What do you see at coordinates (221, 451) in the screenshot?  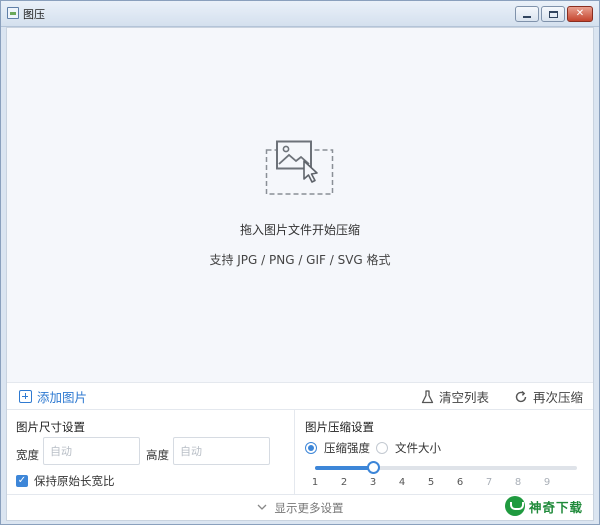 I see `height-input` at bounding box center [221, 451].